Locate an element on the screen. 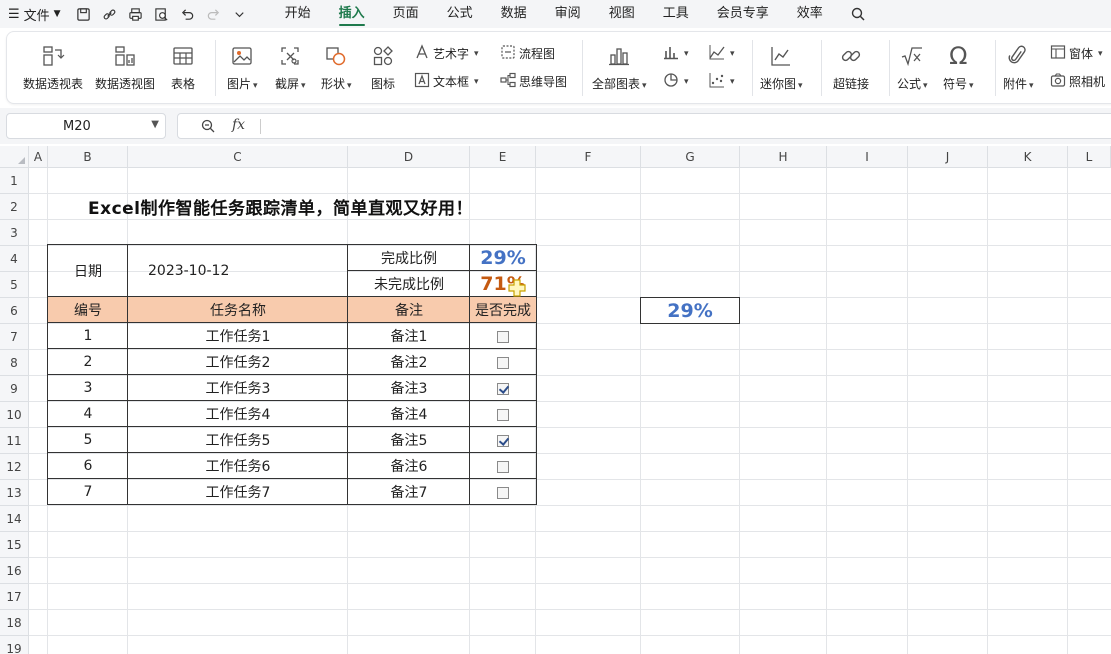  row-header-9: 9 is located at coordinates (14, 389).